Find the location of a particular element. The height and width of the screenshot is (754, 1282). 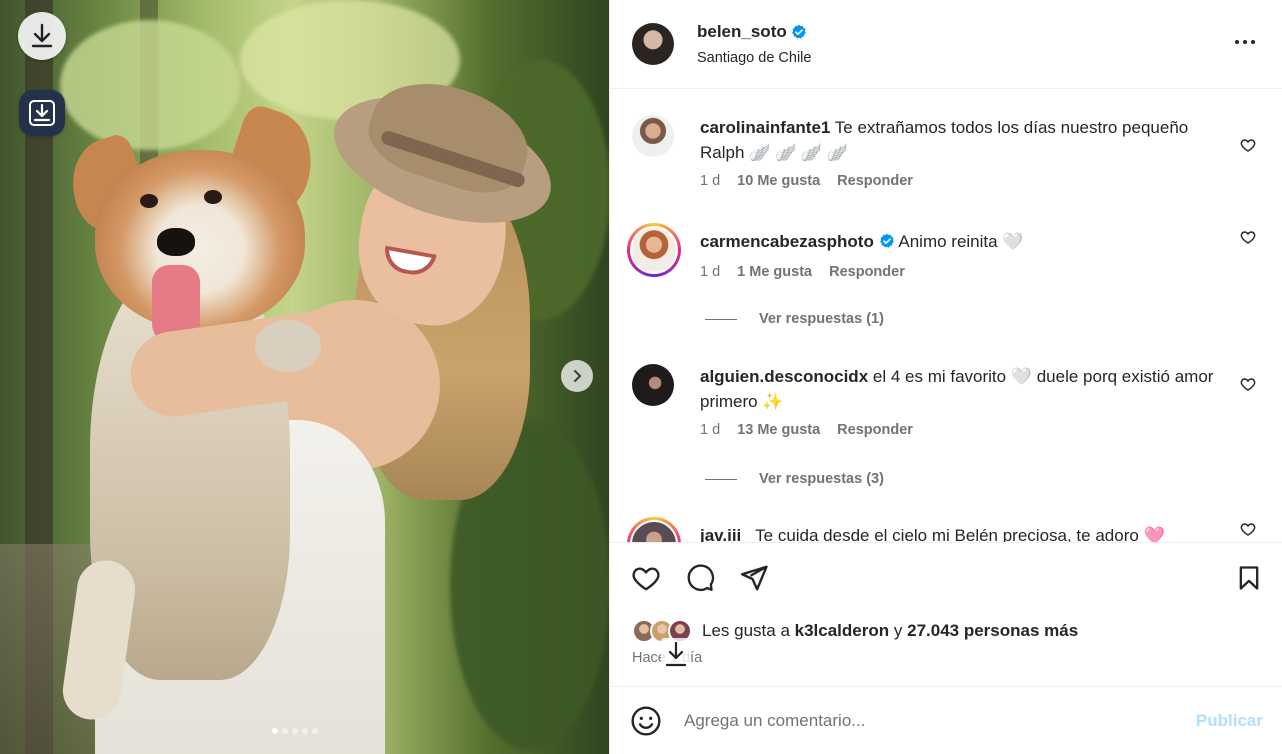

foliage is located at coordinates (150, 85).